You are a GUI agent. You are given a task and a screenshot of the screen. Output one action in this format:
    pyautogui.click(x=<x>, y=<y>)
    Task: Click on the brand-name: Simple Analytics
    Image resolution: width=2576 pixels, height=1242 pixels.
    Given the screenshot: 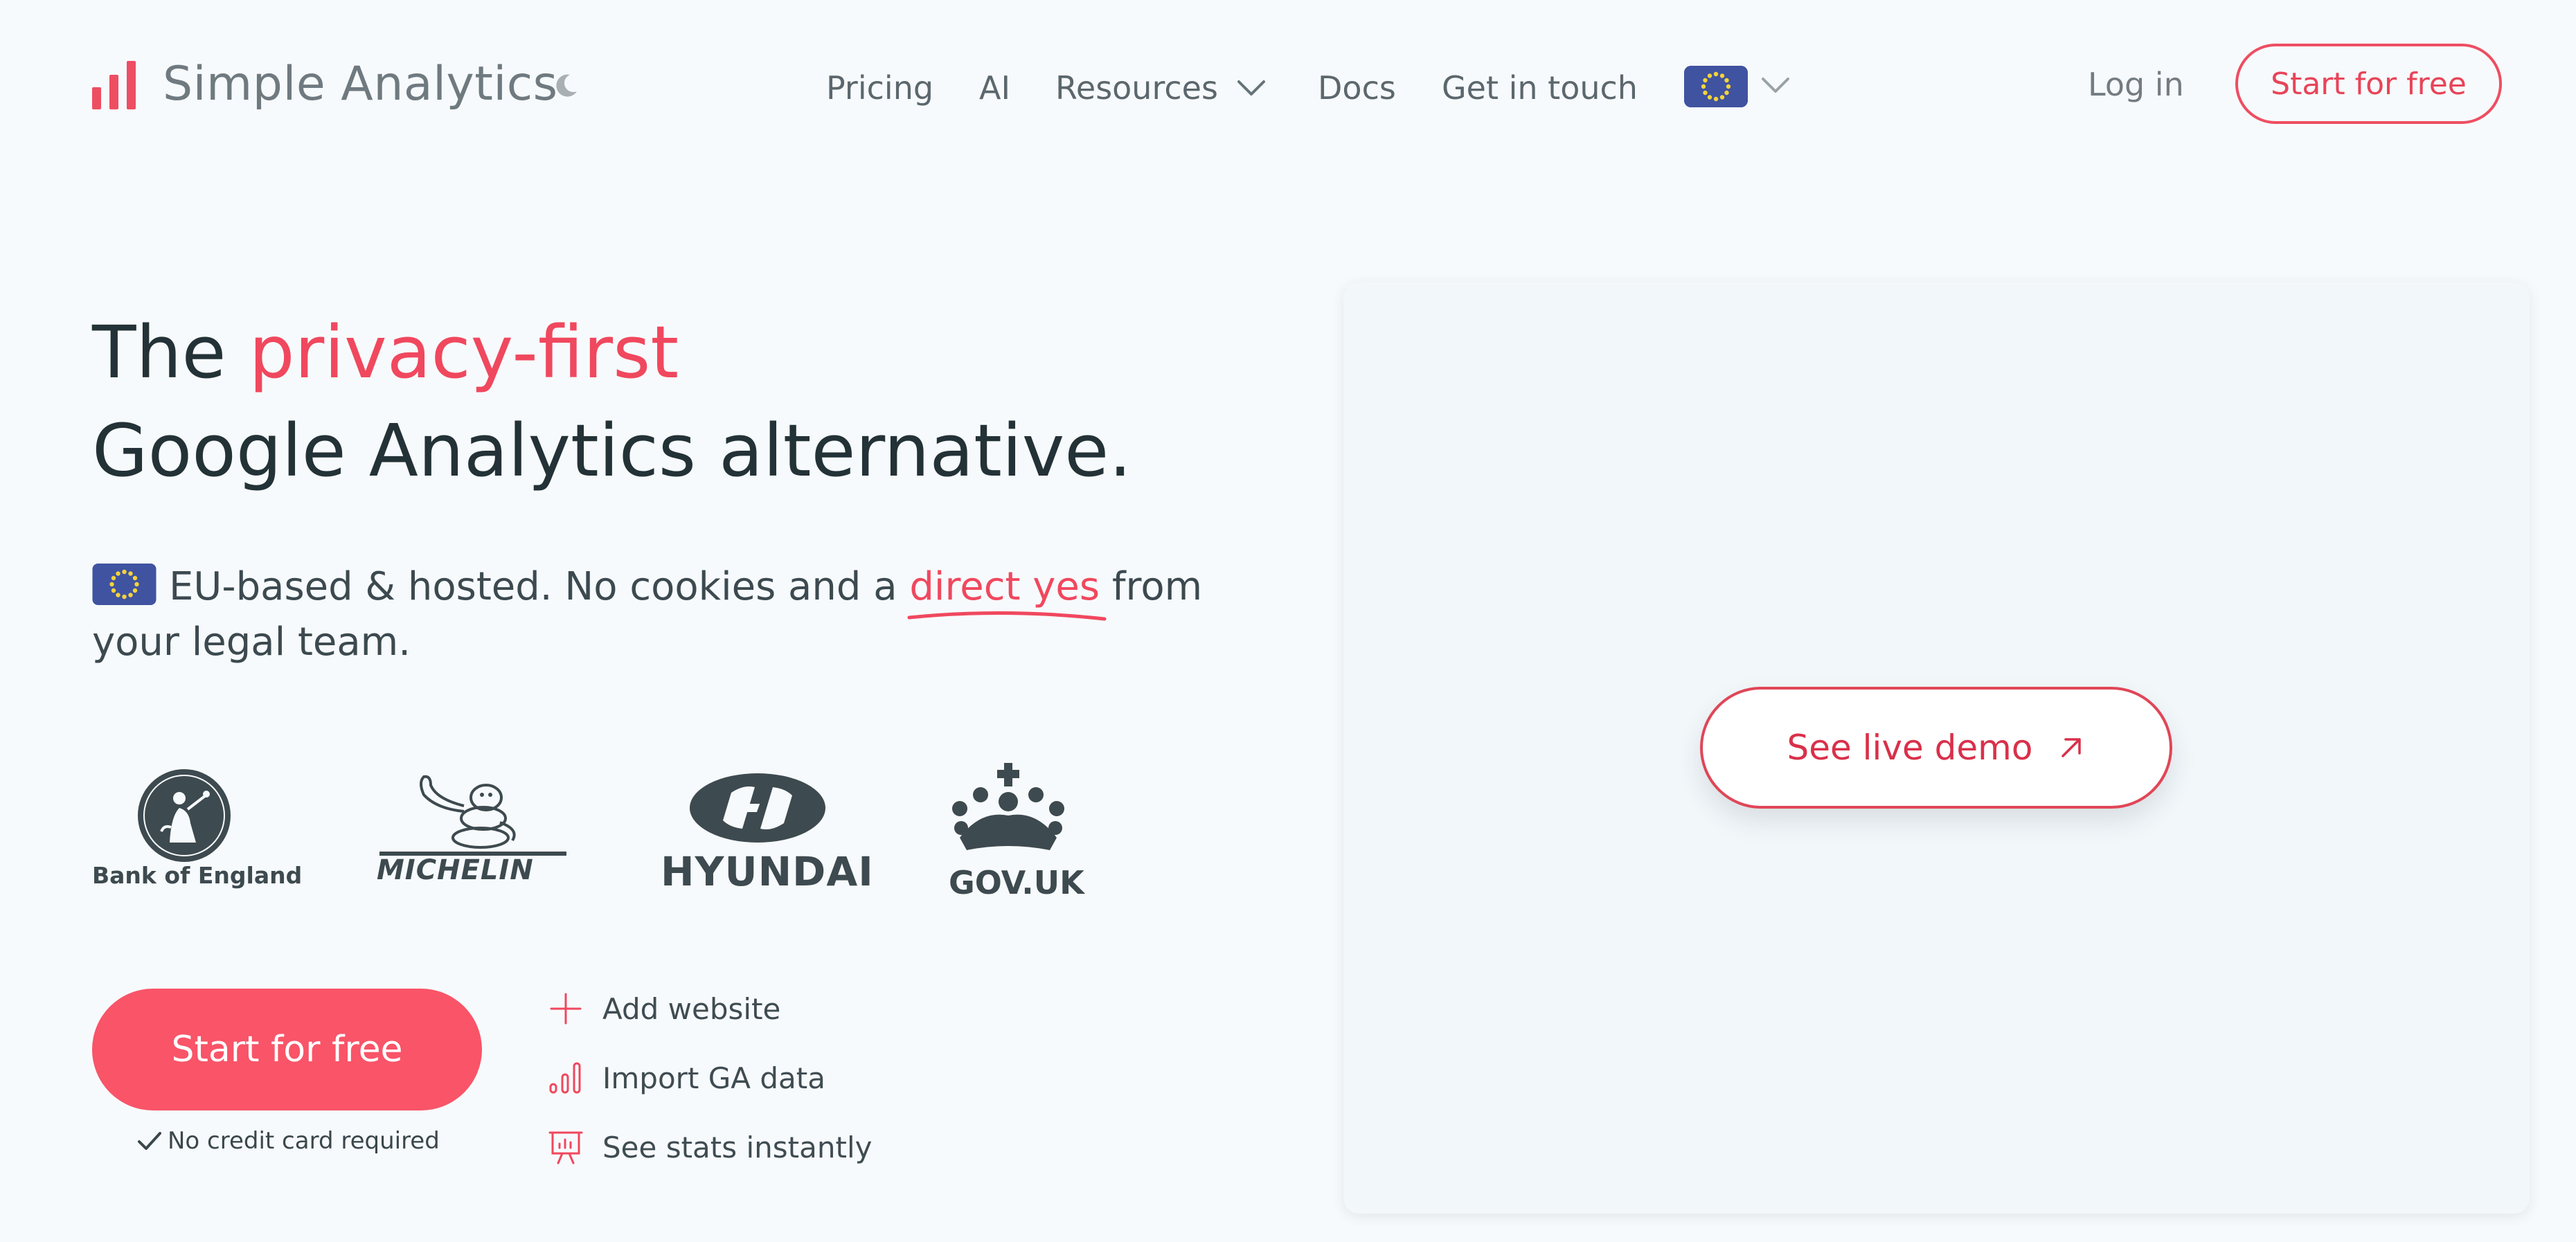 What is the action you would take?
    pyautogui.click(x=360, y=84)
    